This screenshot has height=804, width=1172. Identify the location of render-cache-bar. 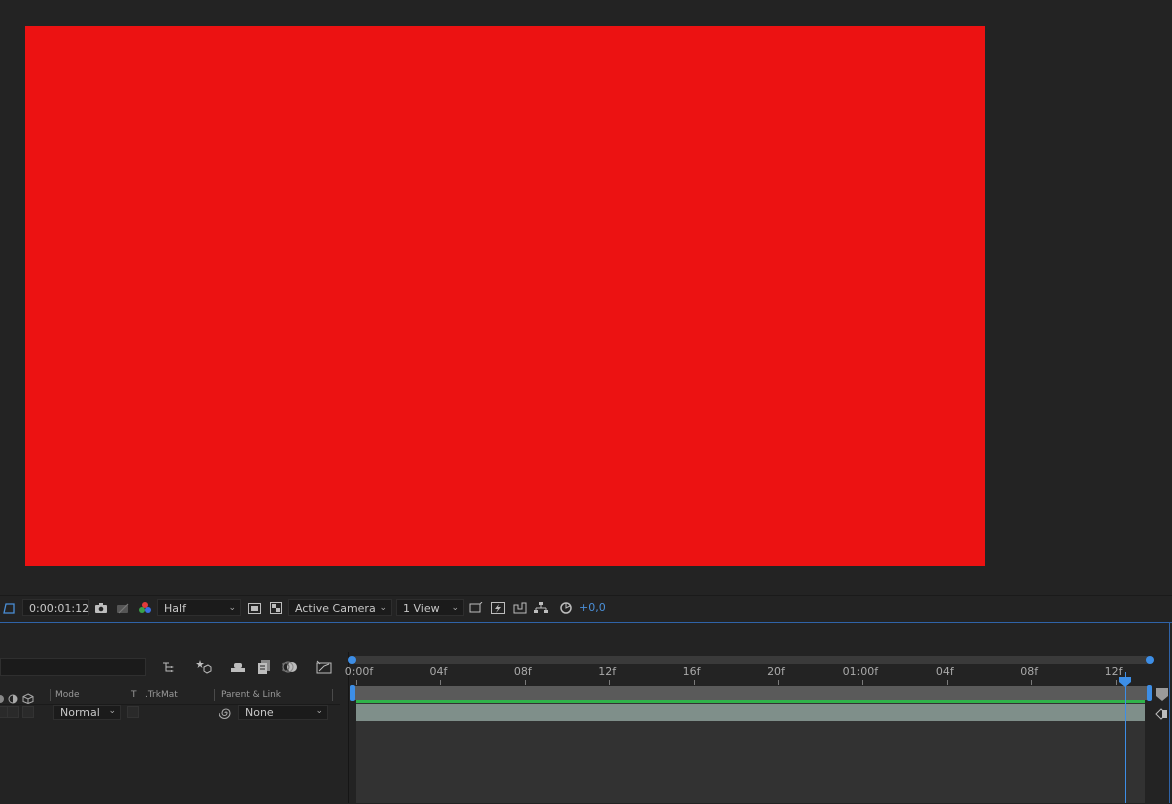
(750, 701).